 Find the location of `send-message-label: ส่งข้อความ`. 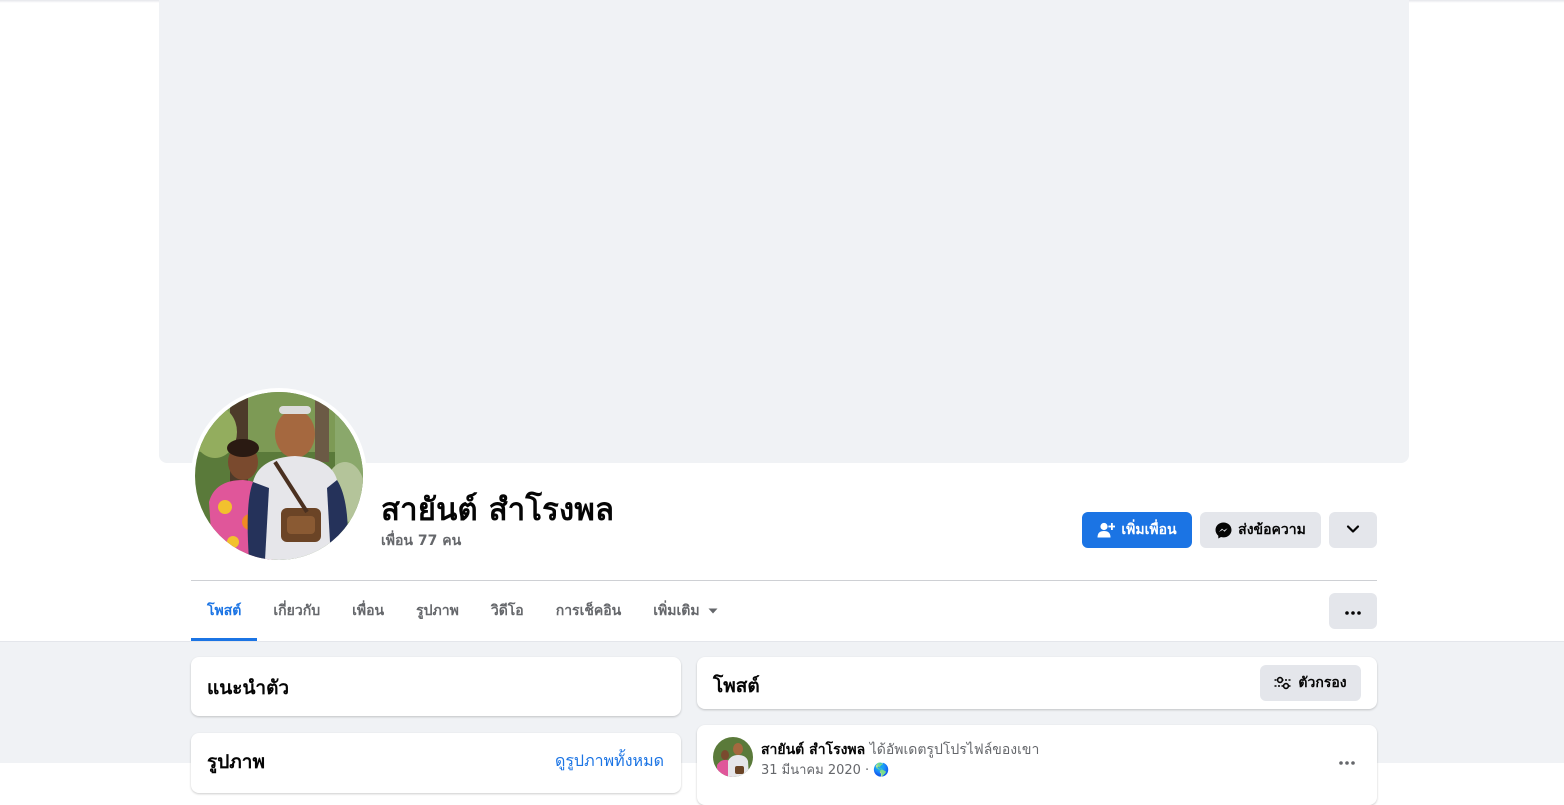

send-message-label: ส่งข้อความ is located at coordinates (1272, 530).